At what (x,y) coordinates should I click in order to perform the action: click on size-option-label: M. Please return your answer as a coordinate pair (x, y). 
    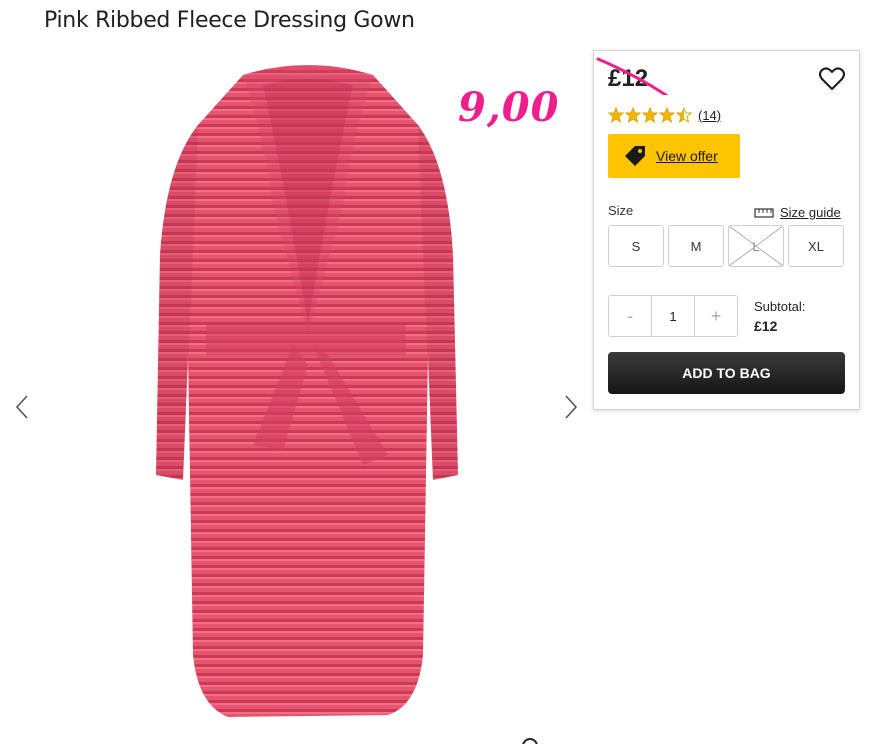
    Looking at the image, I should click on (696, 246).